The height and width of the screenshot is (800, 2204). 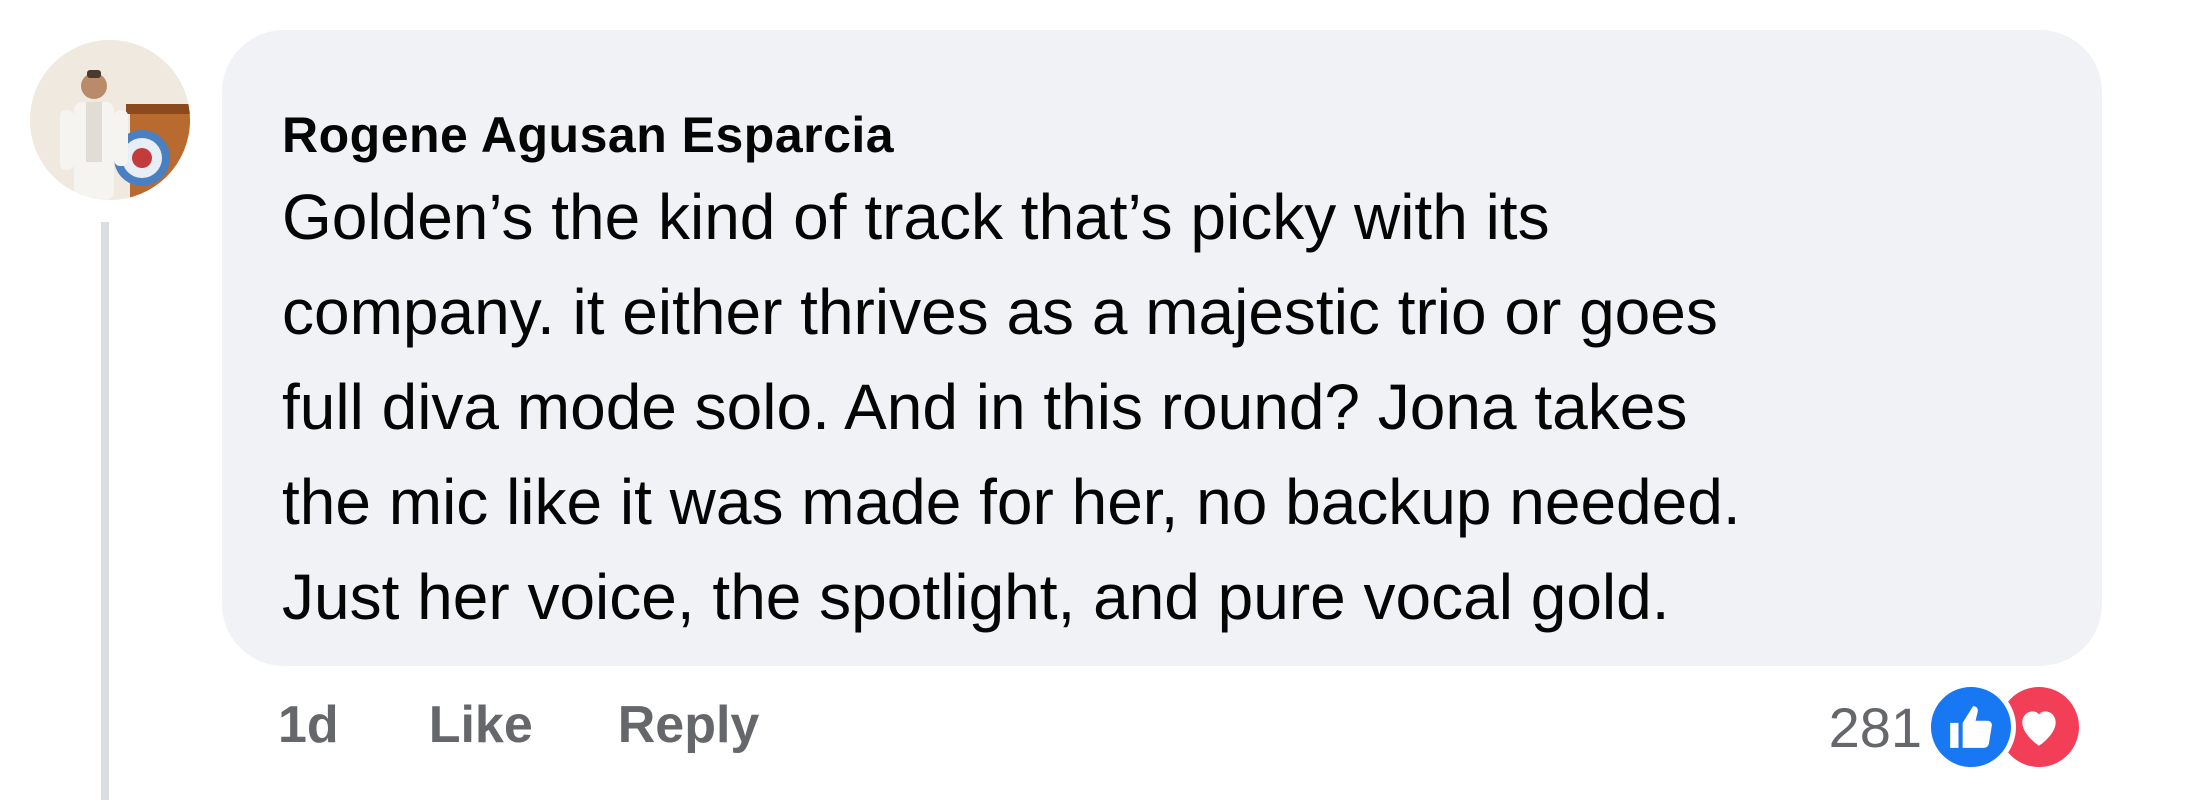 I want to click on comment-actions: 1d Like Reply, so click(x=518, y=725).